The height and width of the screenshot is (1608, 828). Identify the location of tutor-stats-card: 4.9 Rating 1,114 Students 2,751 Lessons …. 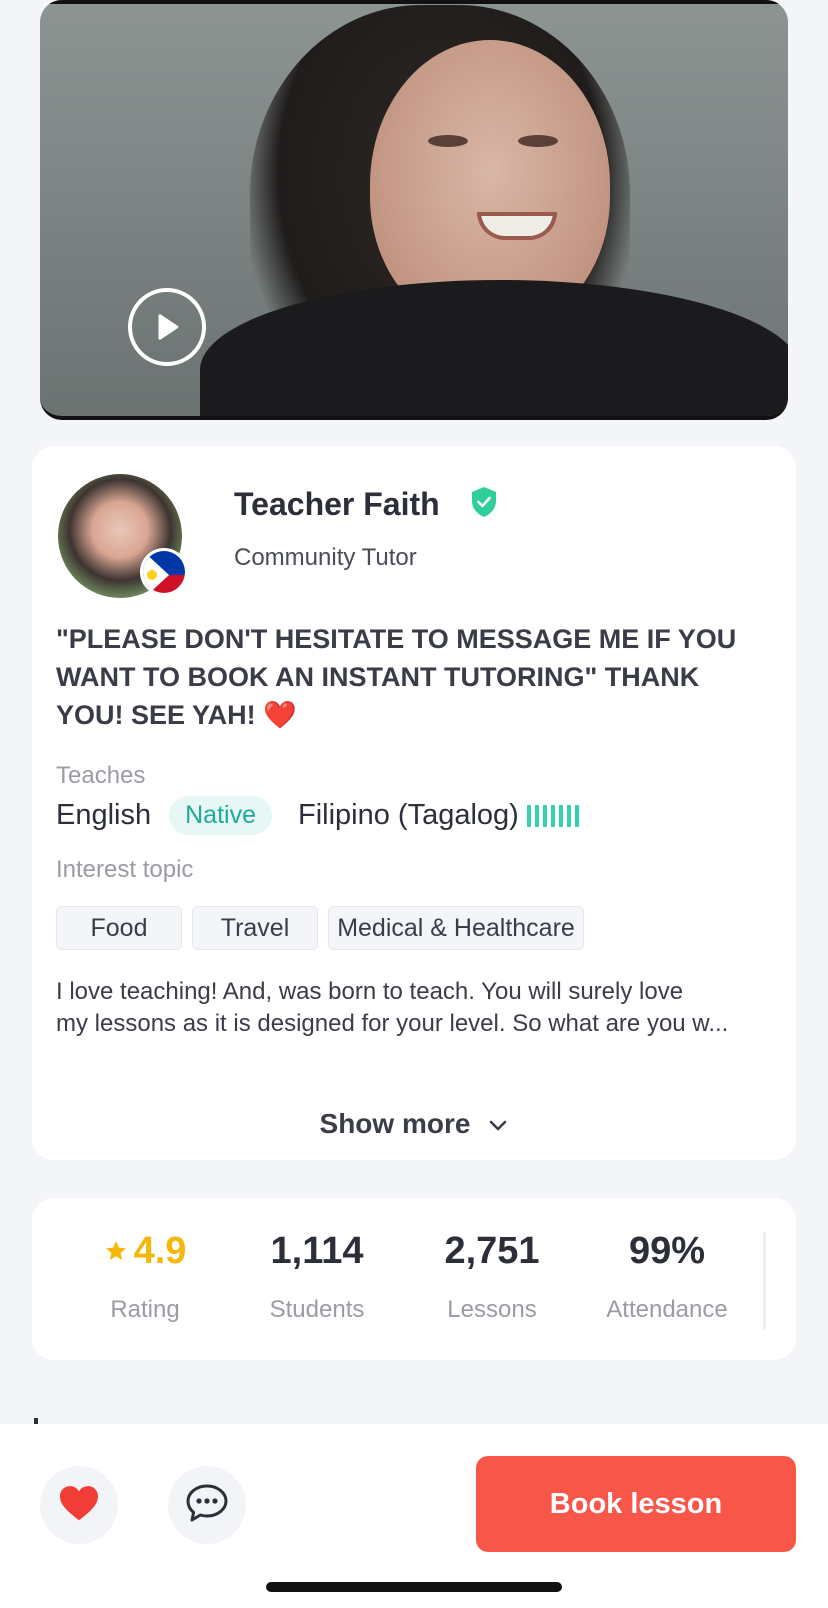
(414, 1279).